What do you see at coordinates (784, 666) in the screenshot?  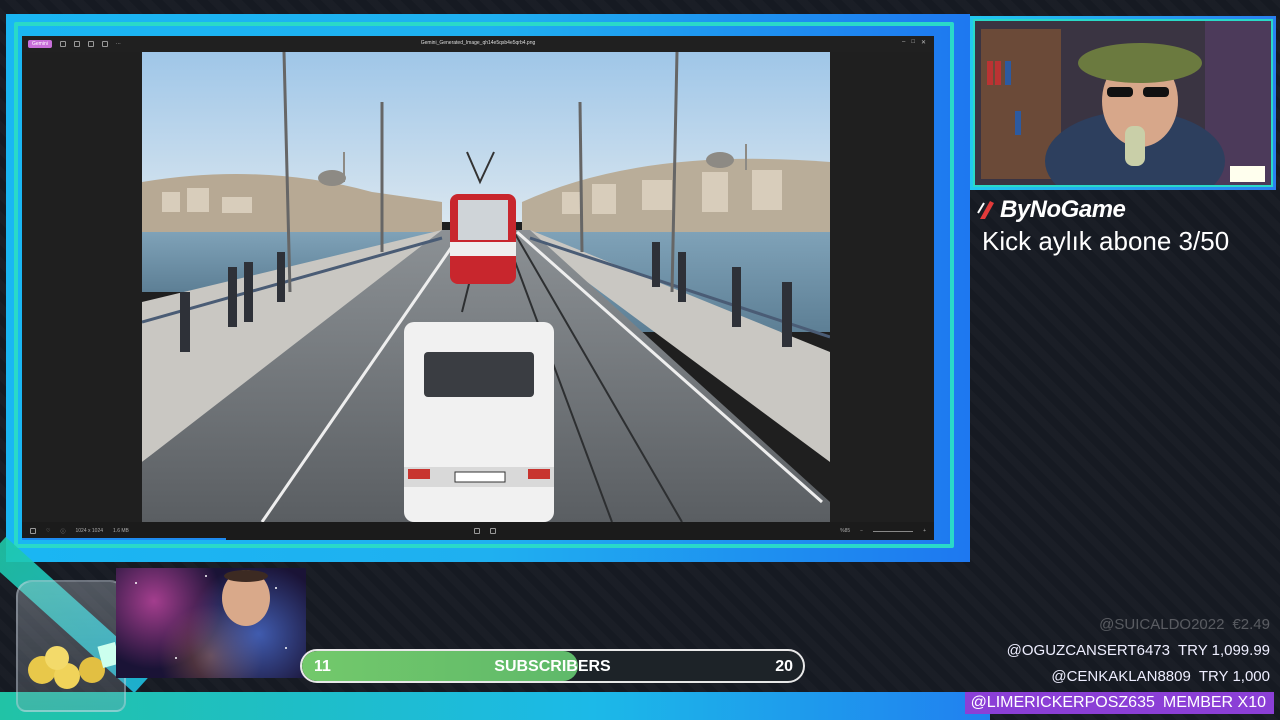 I see `subscriber-goal-target: 20` at bounding box center [784, 666].